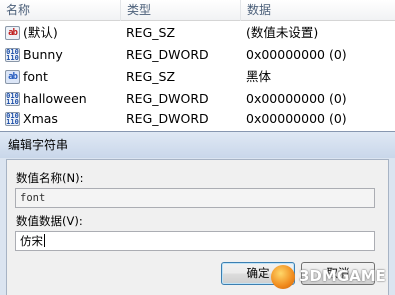 The width and height of the screenshot is (395, 295). Describe the element at coordinates (44, 240) in the screenshot. I see `text-caret` at that location.